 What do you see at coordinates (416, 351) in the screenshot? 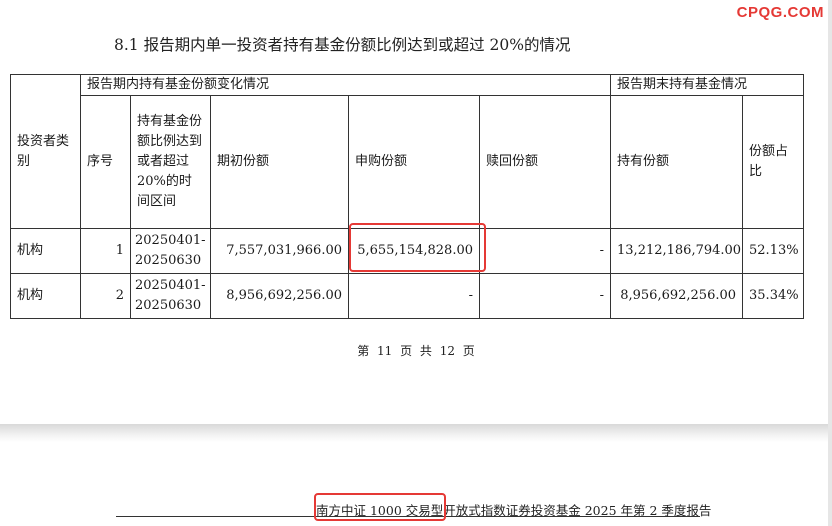
I see `page-number-footer: 第 11 页 共 12 页` at bounding box center [416, 351].